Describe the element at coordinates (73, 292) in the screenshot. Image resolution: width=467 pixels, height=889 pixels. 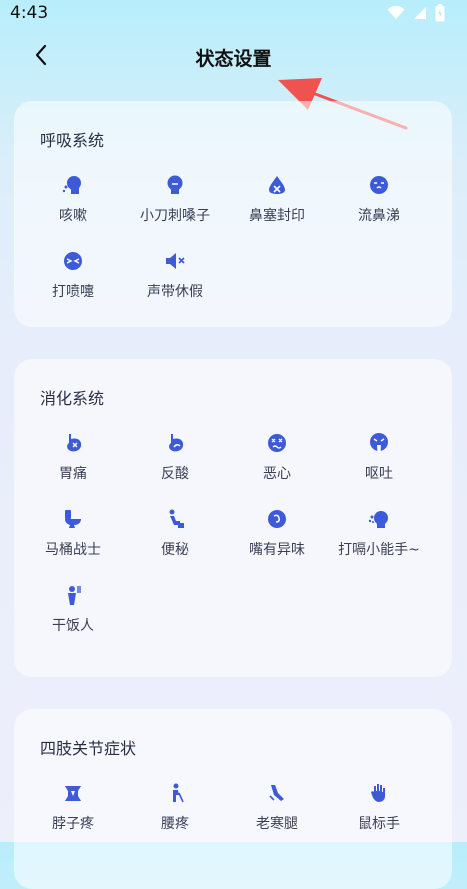
I see `symptom-label: 打喷嚏` at that location.